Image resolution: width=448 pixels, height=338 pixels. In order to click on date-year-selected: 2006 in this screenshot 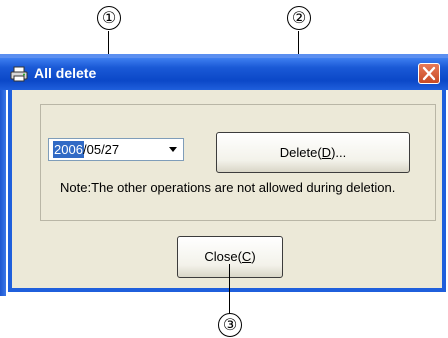, I will do `click(68, 149)`.